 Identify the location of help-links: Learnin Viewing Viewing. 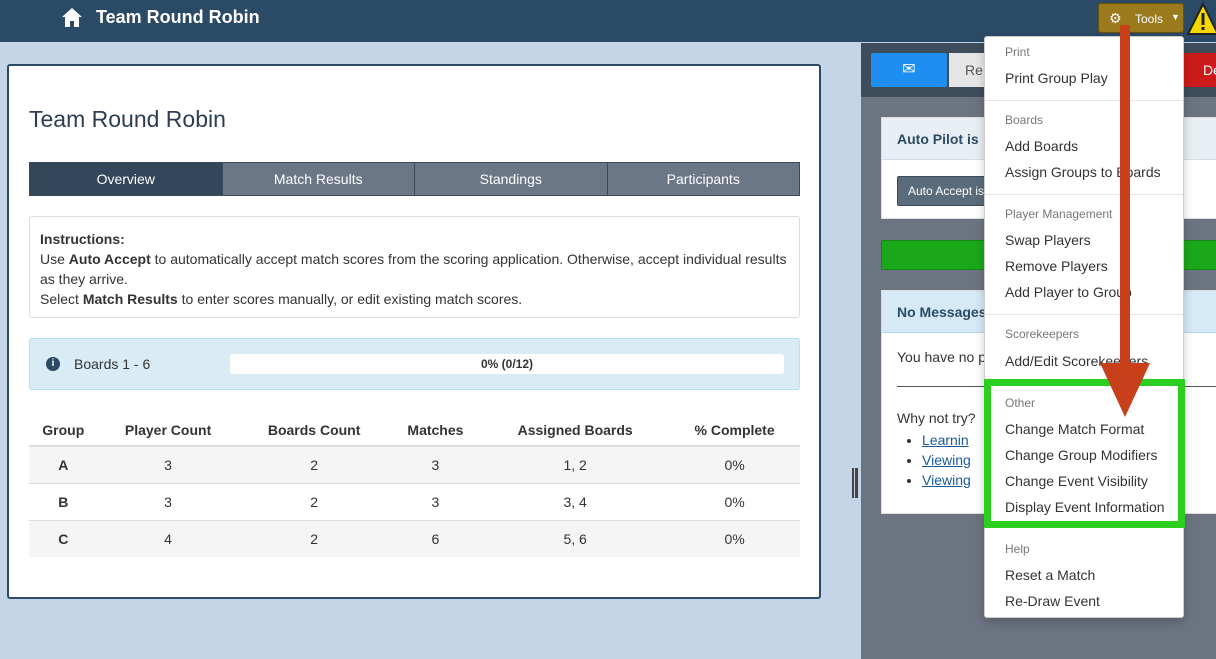
(946, 460).